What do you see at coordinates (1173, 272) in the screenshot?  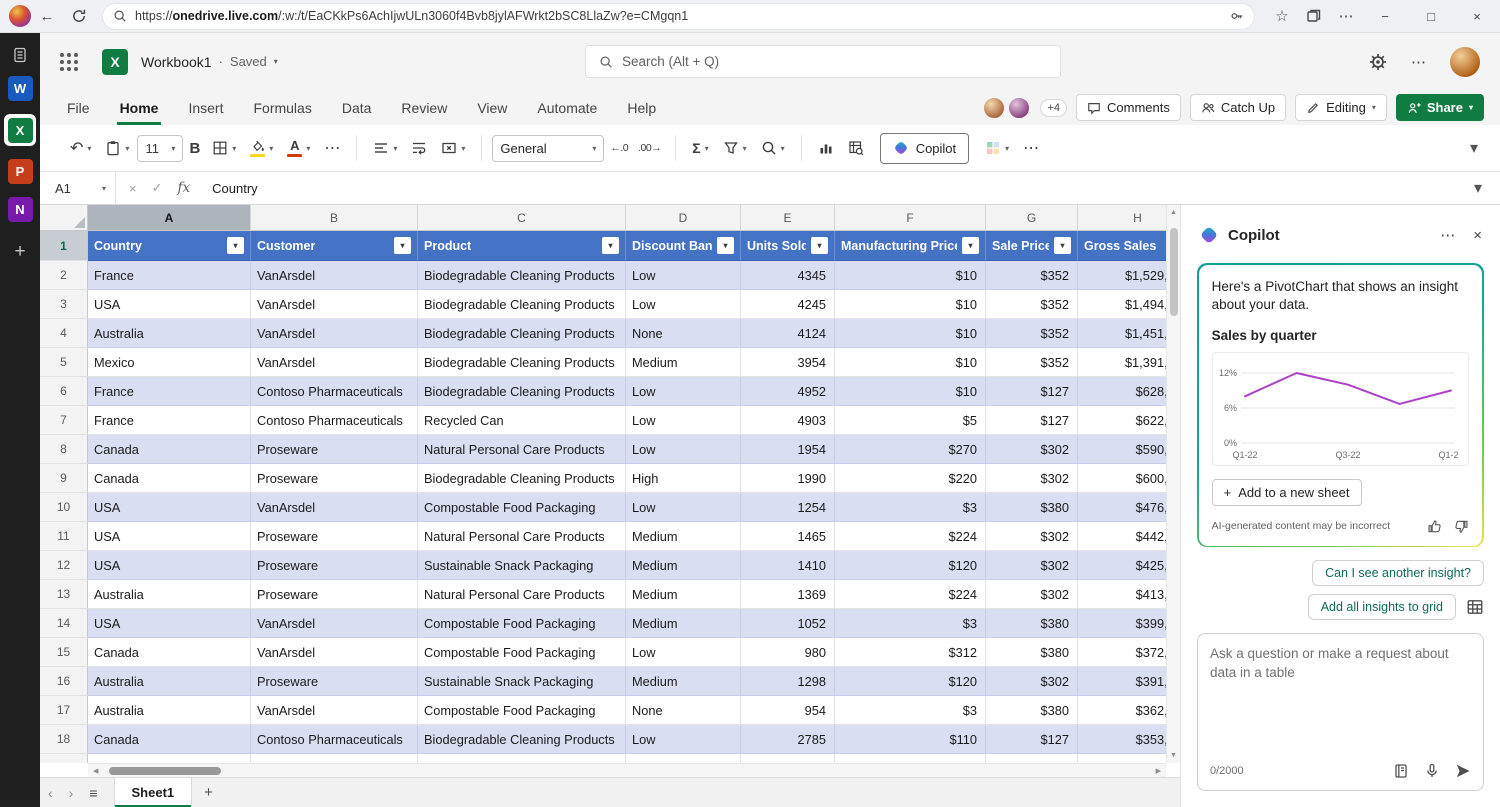 I see `vertical-scroll-thumb` at bounding box center [1173, 272].